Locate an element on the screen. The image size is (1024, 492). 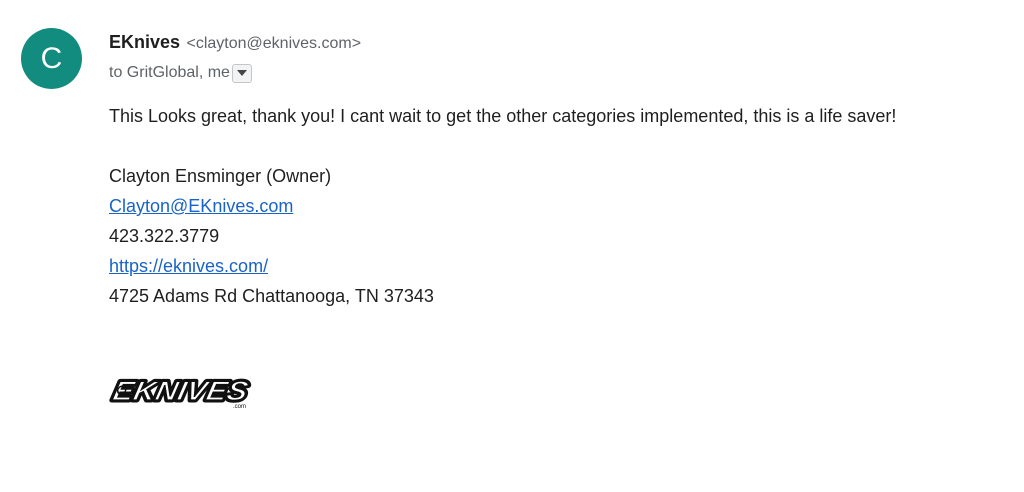
sender-line: EKnives <clayton@eknives.com> is located at coordinates (235, 42).